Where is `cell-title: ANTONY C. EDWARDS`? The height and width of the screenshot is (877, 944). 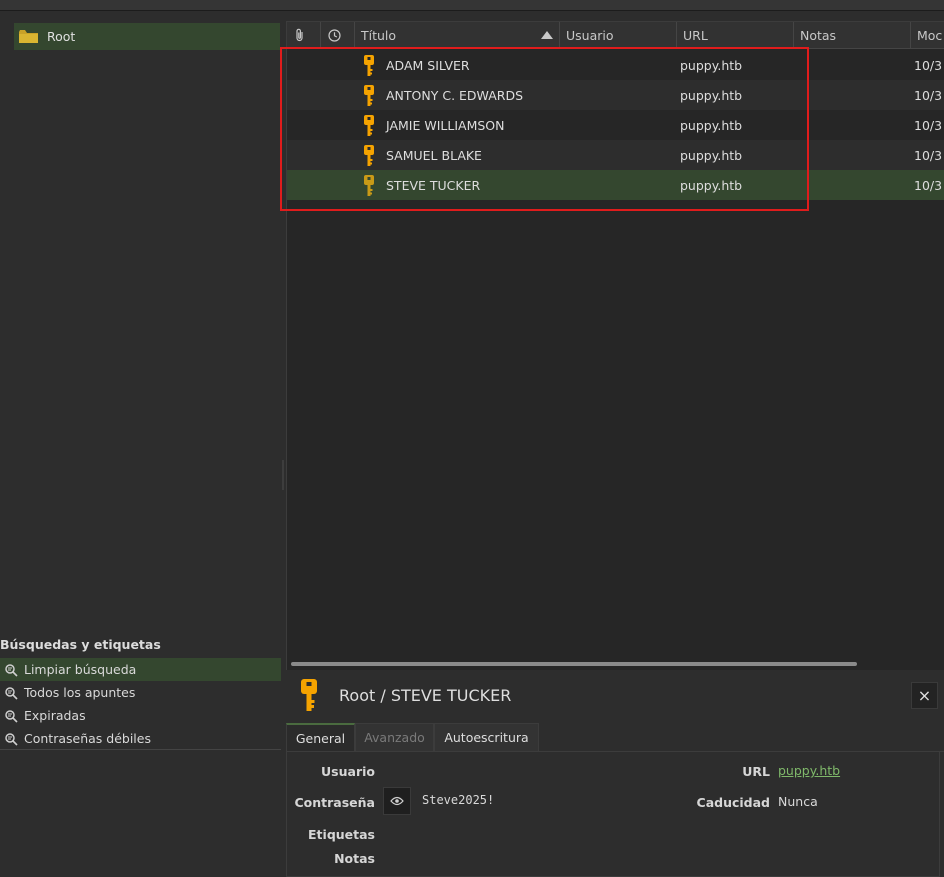 cell-title: ANTONY C. EDWARDS is located at coordinates (455, 95).